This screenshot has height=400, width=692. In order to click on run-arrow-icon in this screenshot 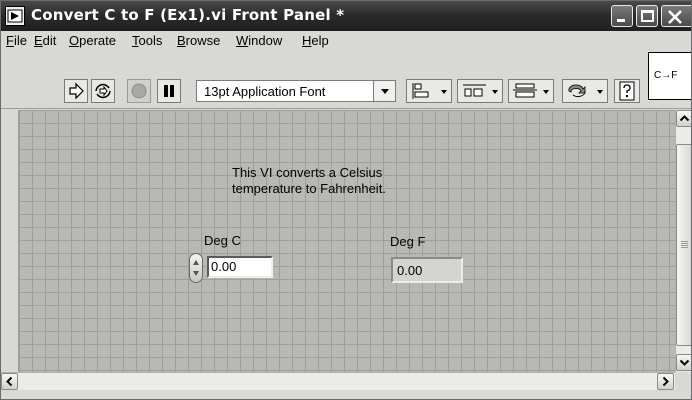, I will do `click(76, 91)`.